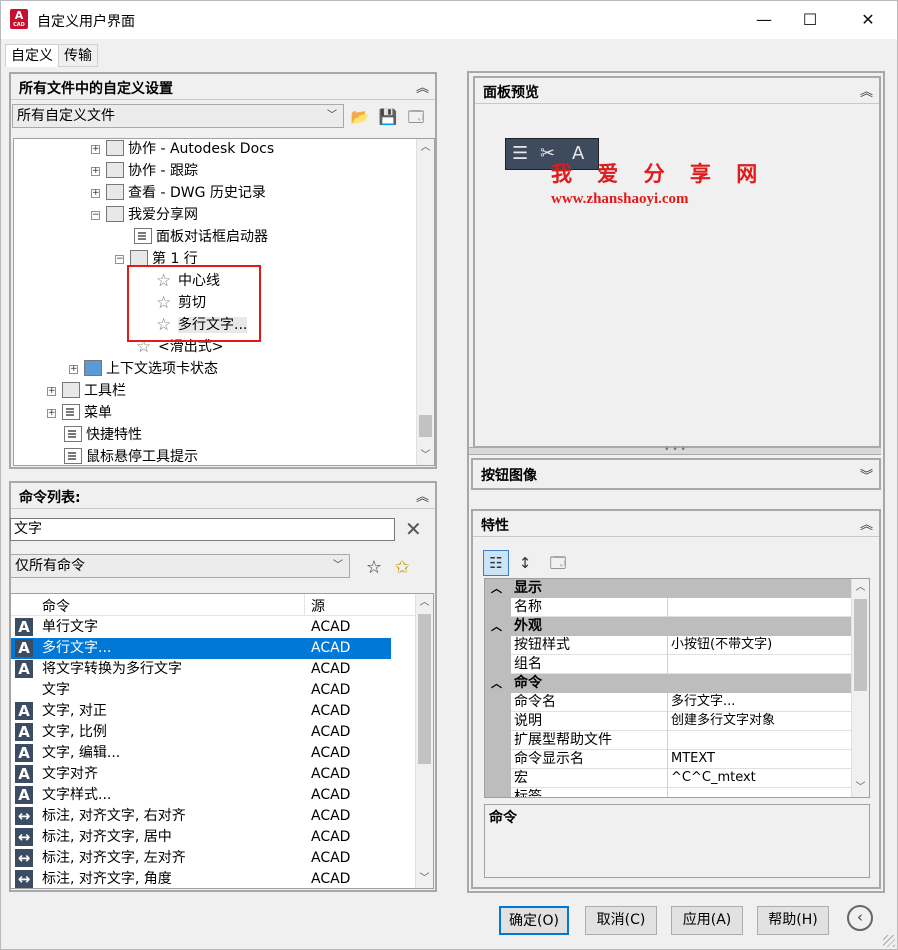  Describe the element at coordinates (810, 20) in the screenshot. I see `maximize-button: ☐` at that location.